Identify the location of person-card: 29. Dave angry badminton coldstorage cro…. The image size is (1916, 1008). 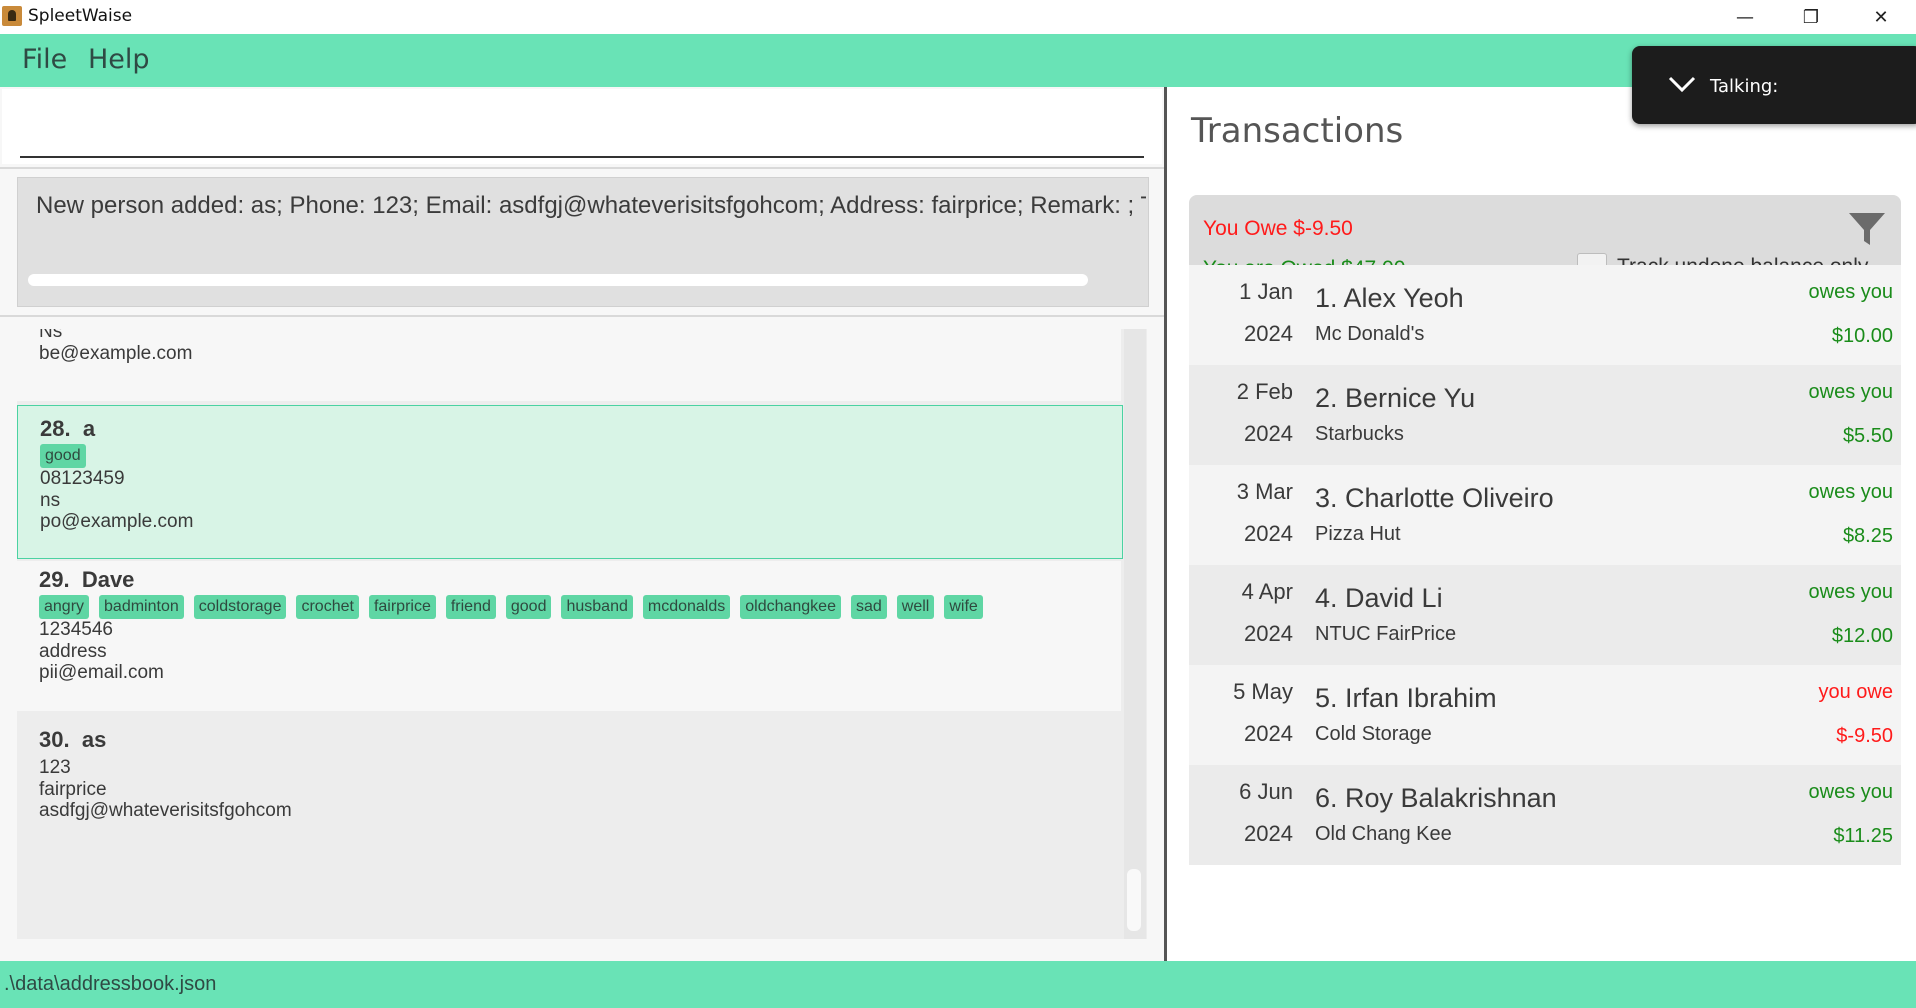
(569, 636).